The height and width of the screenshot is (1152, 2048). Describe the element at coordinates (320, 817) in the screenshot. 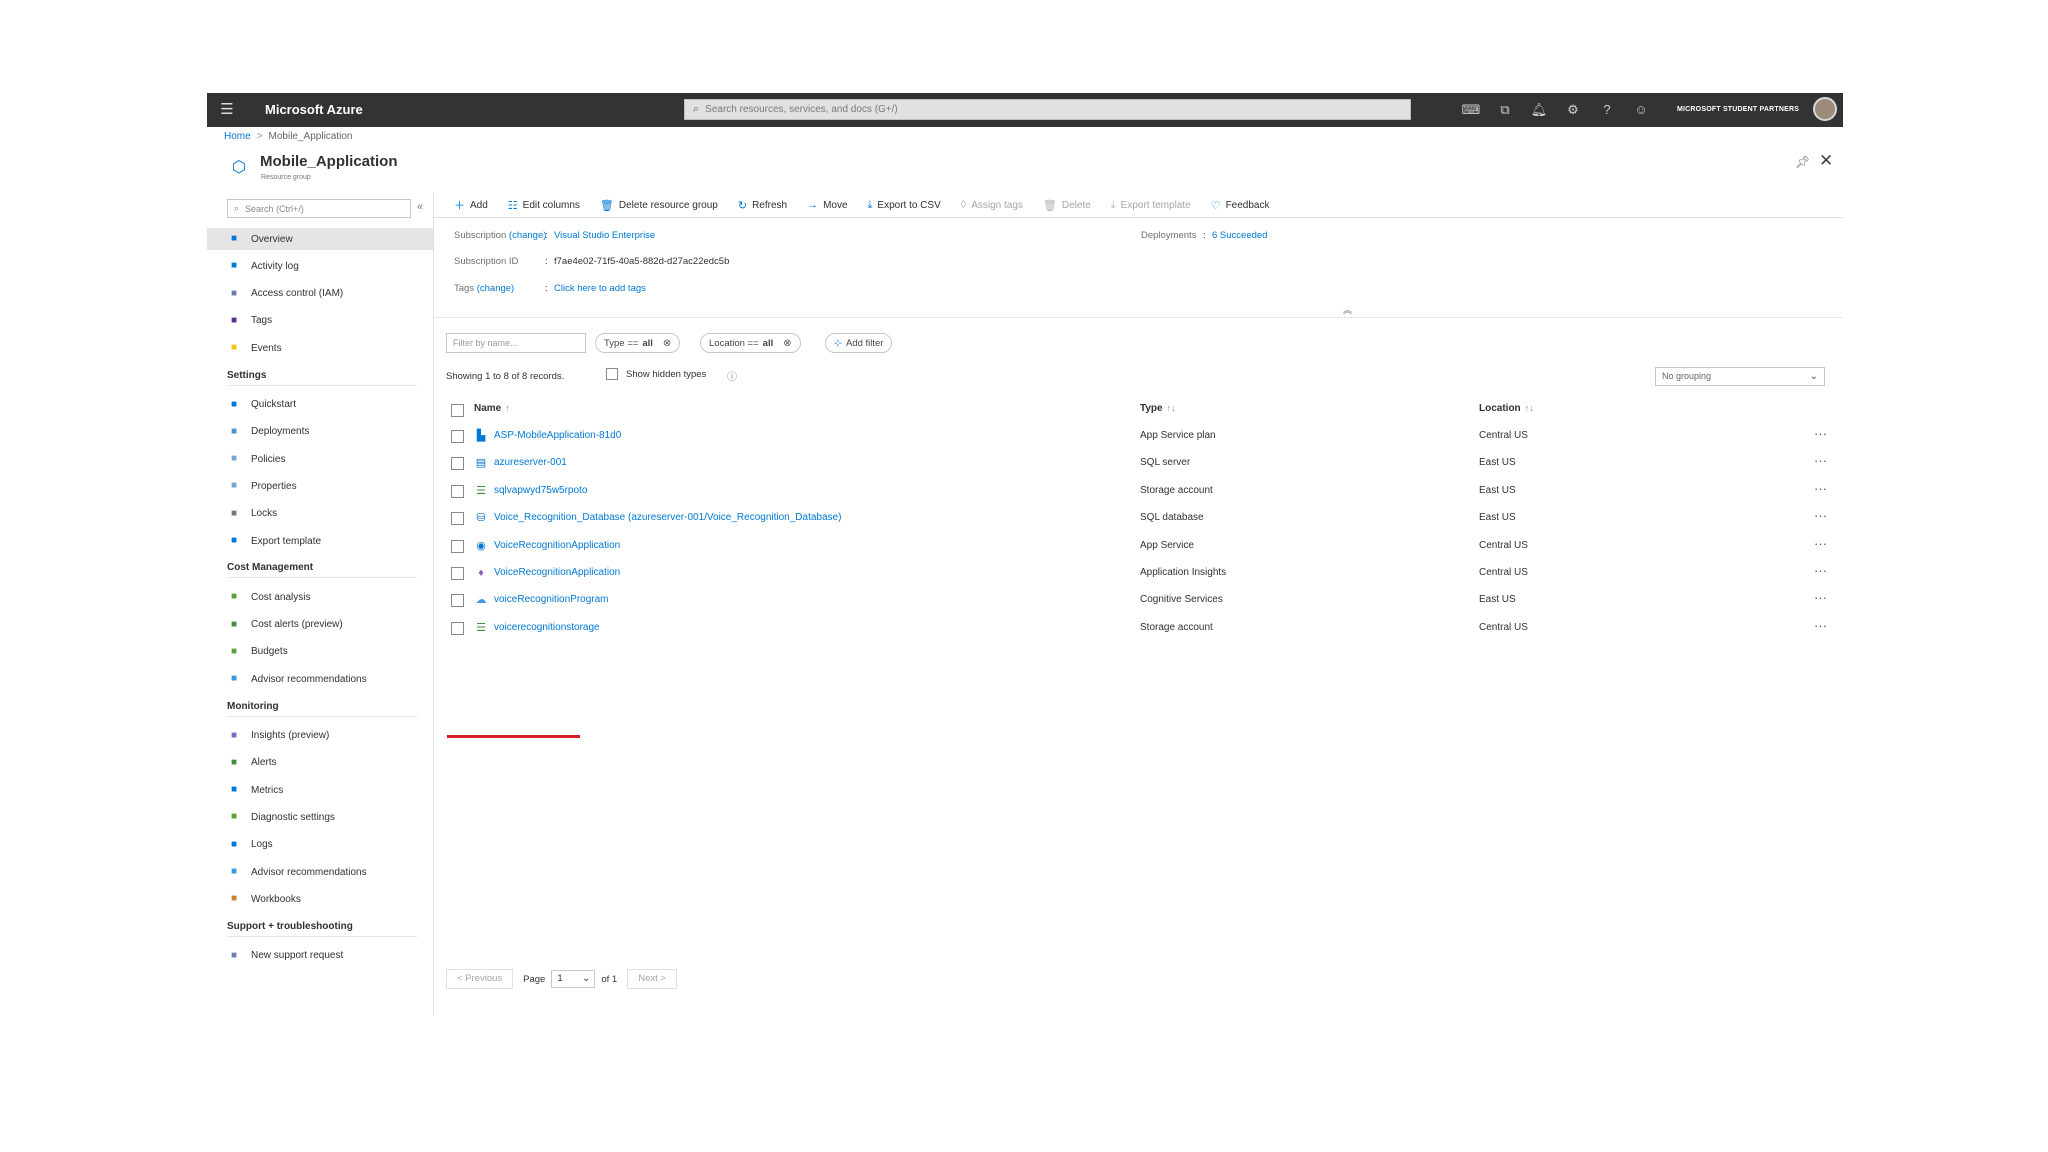

I see `sidebar-item-diagnostic-settings: ■ Diagnostic settings` at that location.